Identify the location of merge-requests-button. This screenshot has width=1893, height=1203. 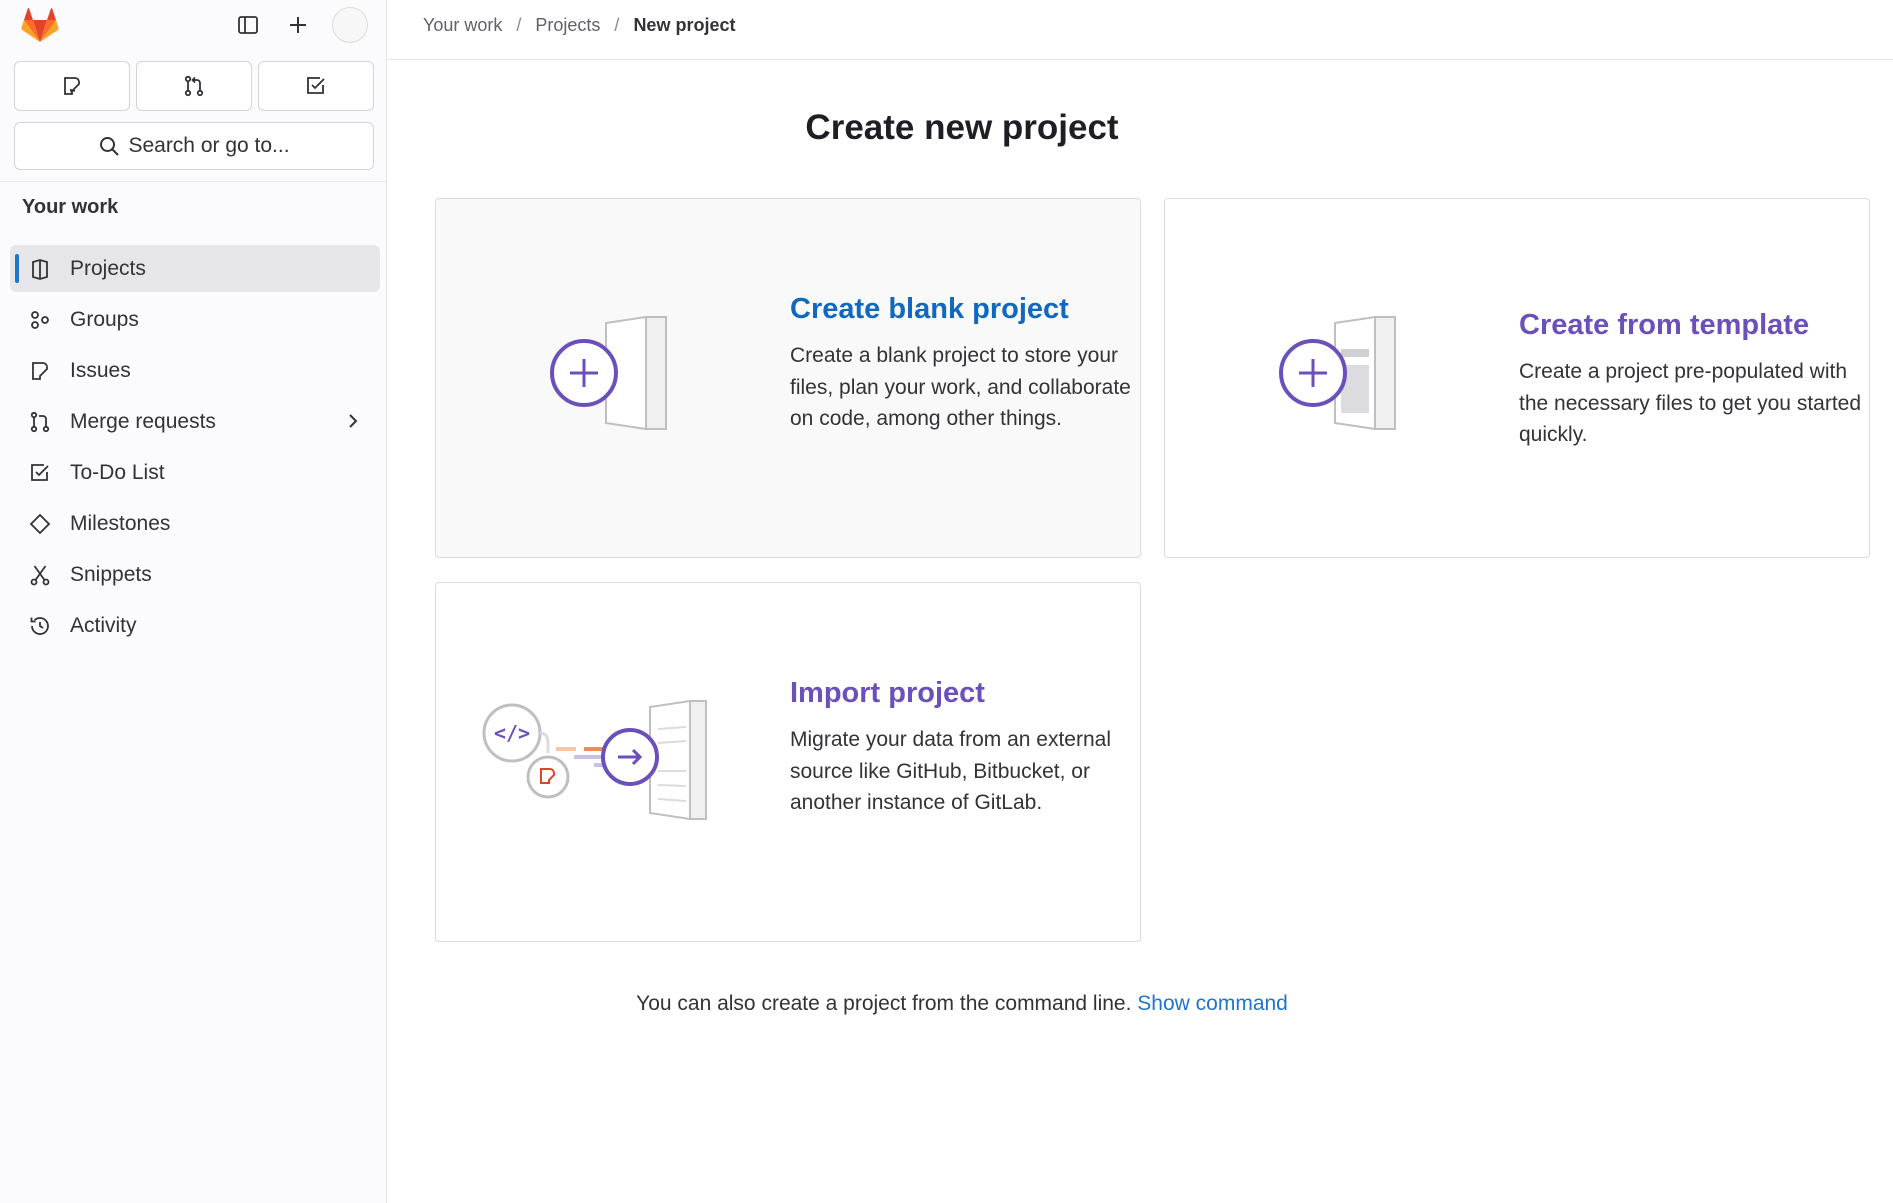
(194, 86).